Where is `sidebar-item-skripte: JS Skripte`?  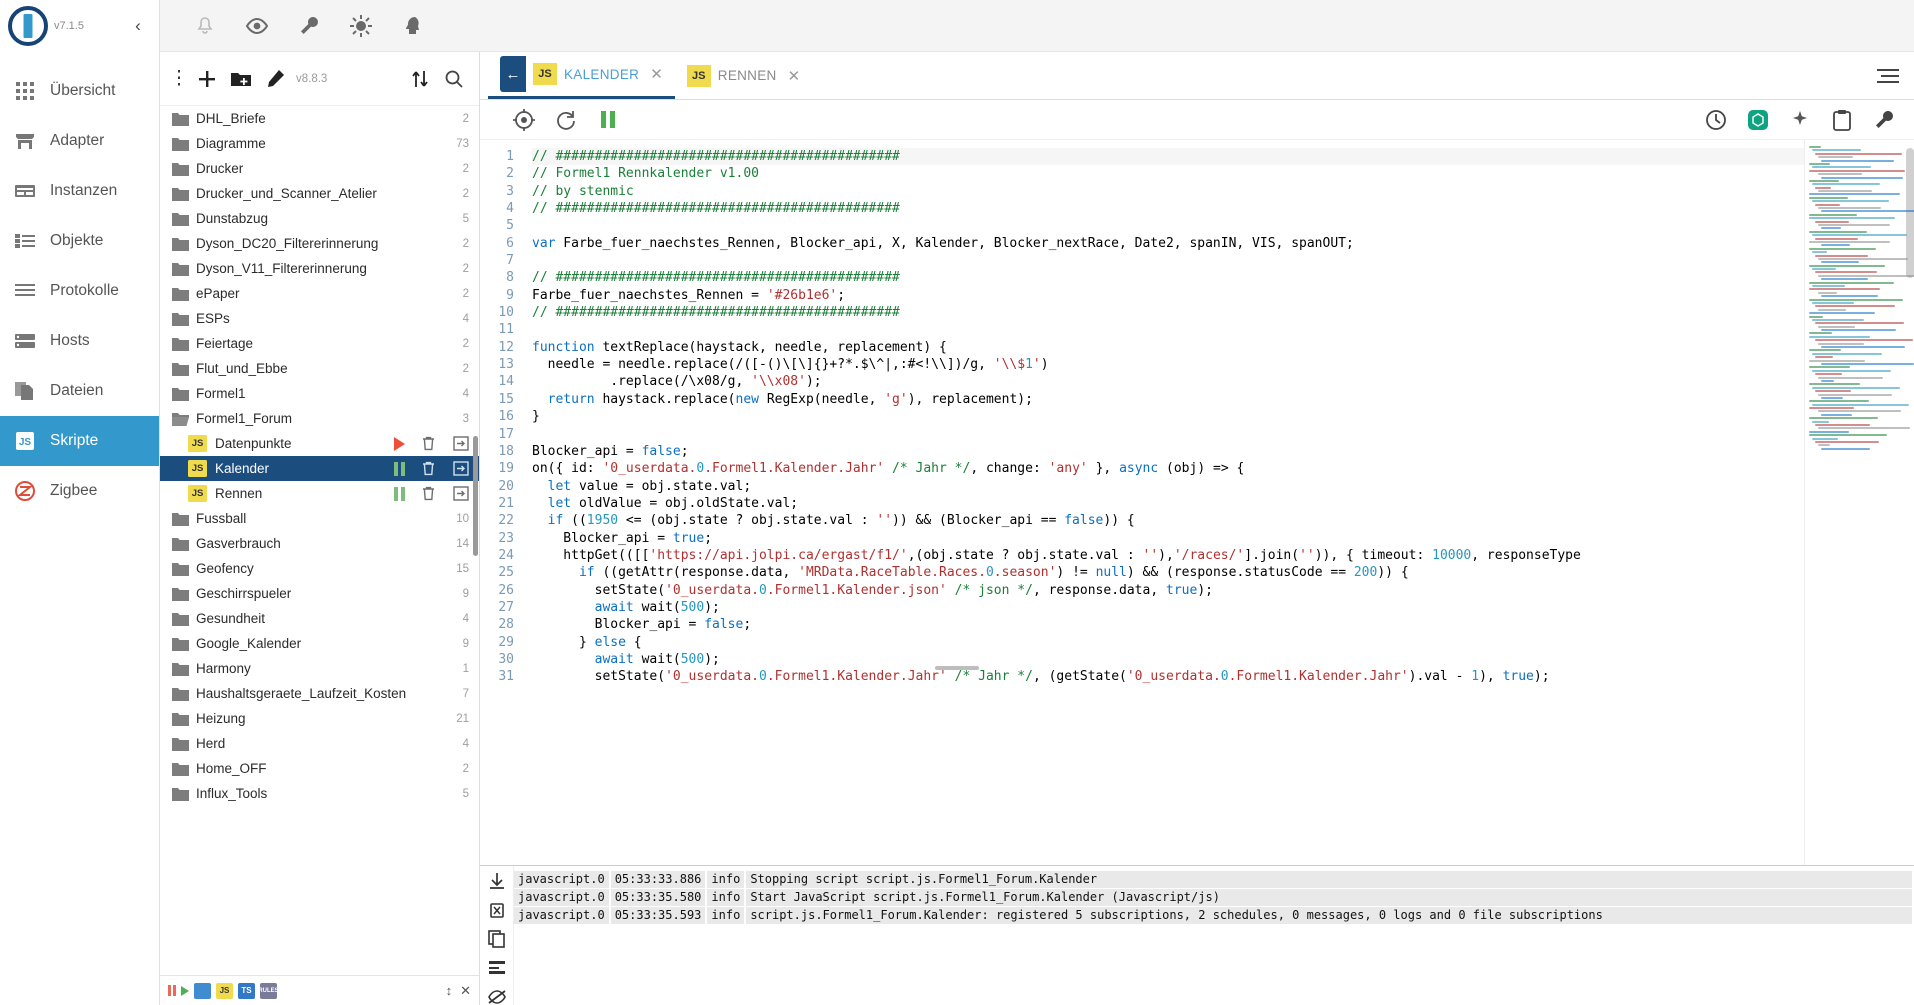
sidebar-item-skripte: JS Skripte is located at coordinates (79, 441).